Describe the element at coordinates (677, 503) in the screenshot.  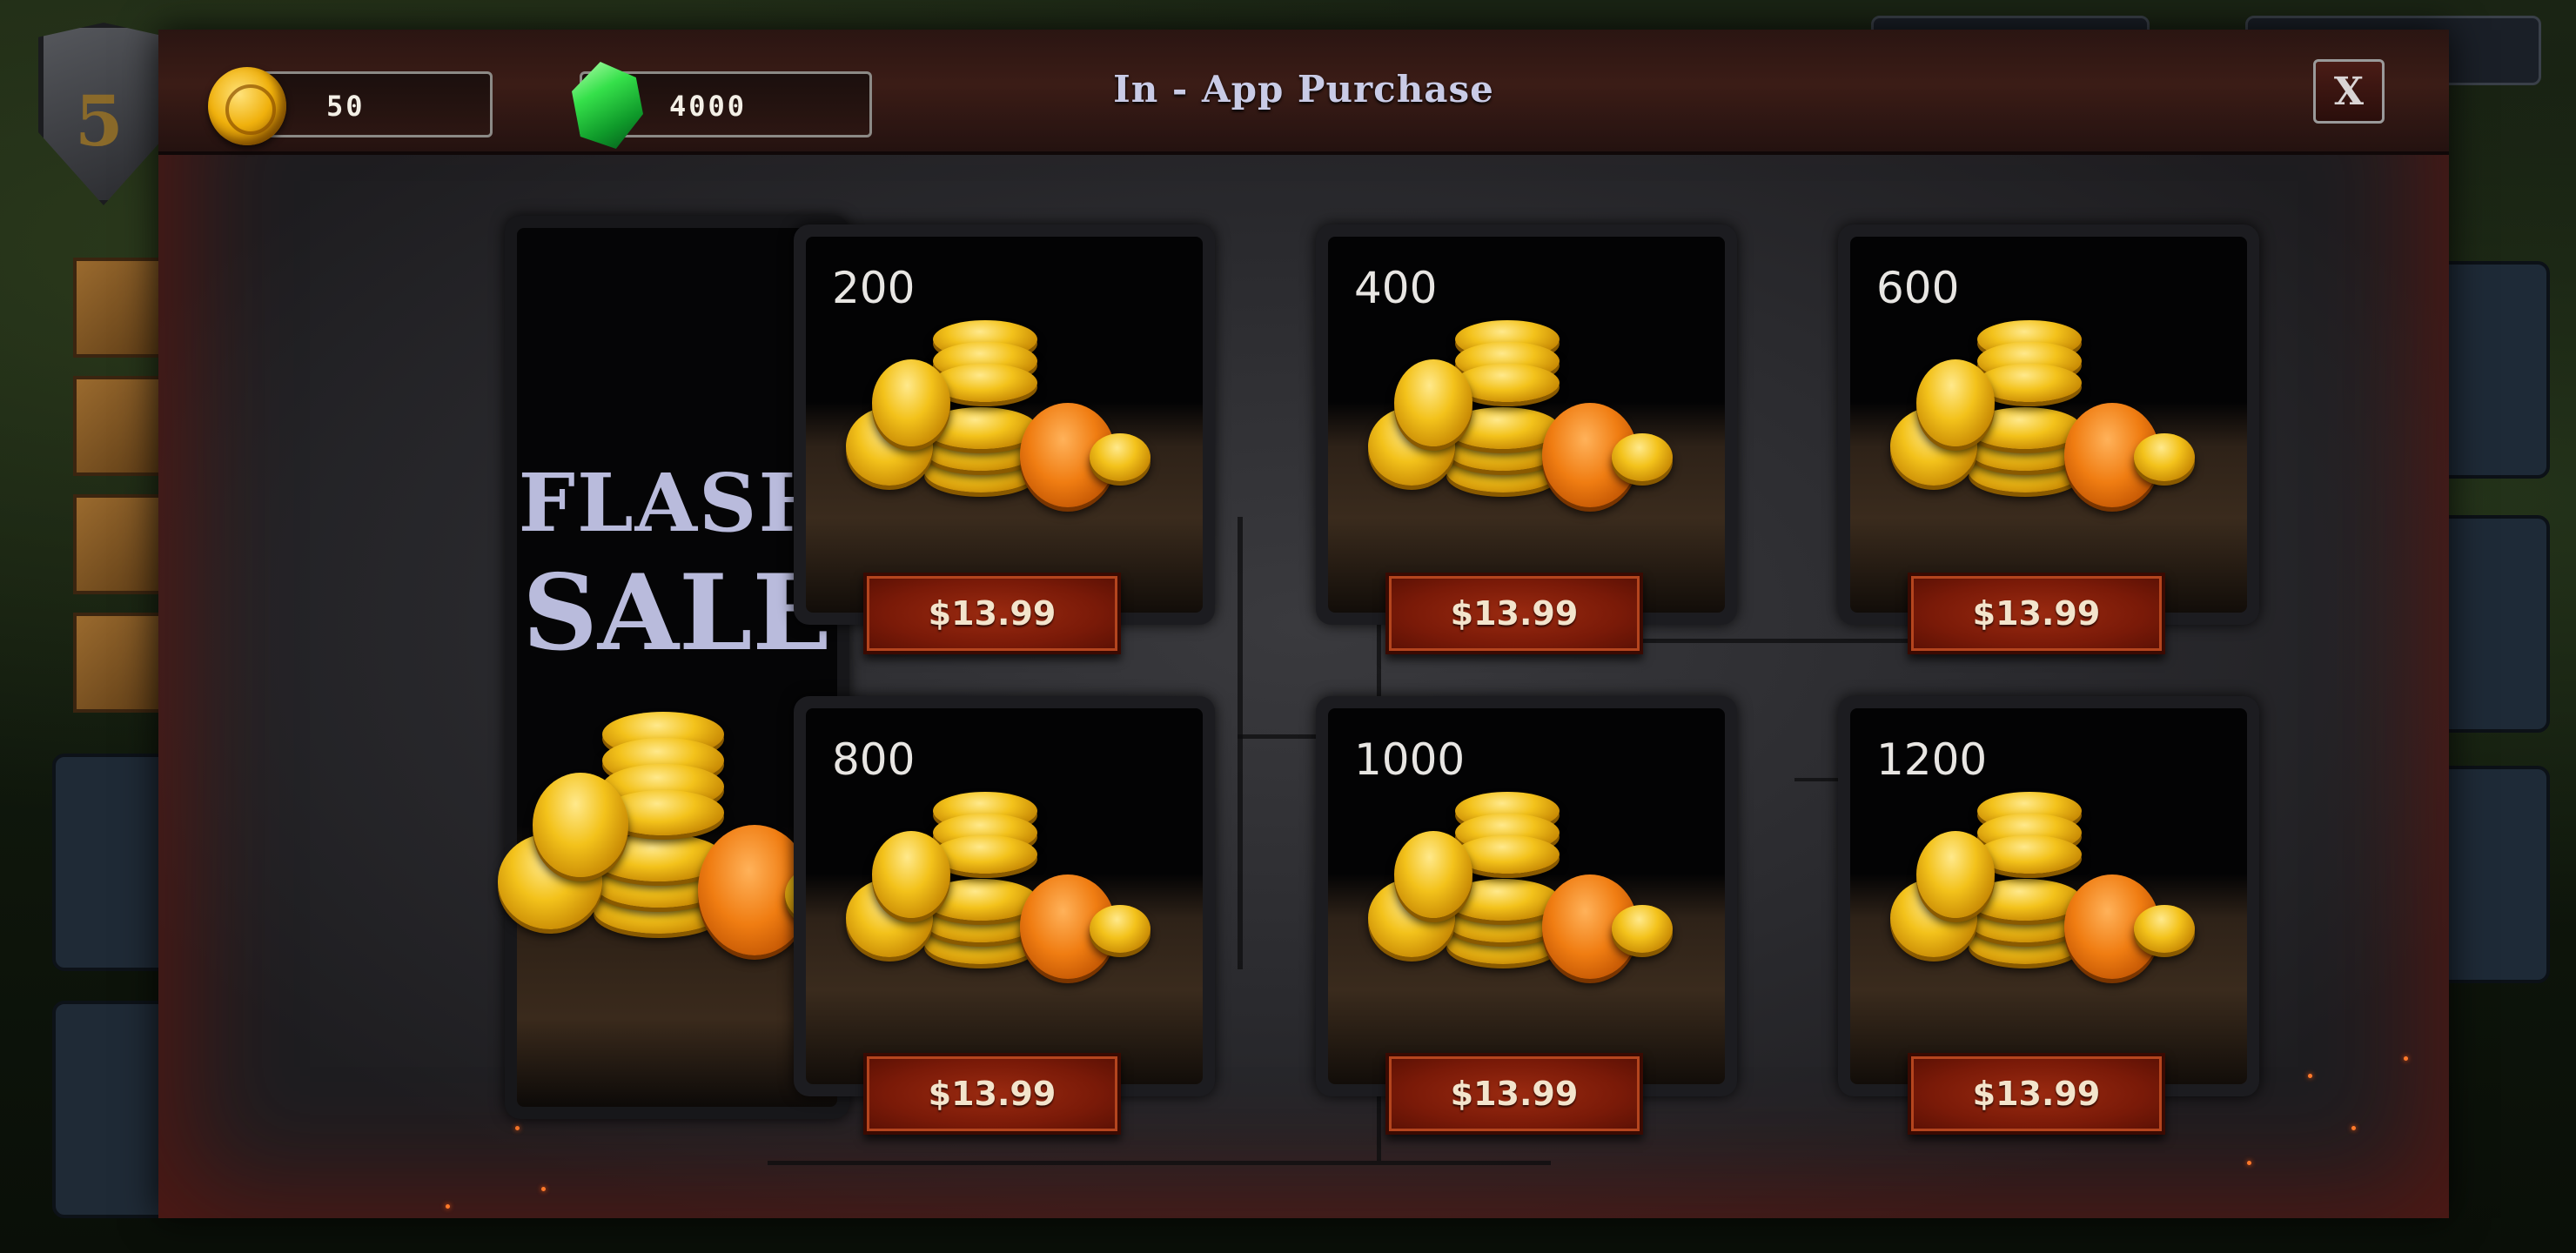
I see `flash-sale-title-line1: FLASH` at that location.